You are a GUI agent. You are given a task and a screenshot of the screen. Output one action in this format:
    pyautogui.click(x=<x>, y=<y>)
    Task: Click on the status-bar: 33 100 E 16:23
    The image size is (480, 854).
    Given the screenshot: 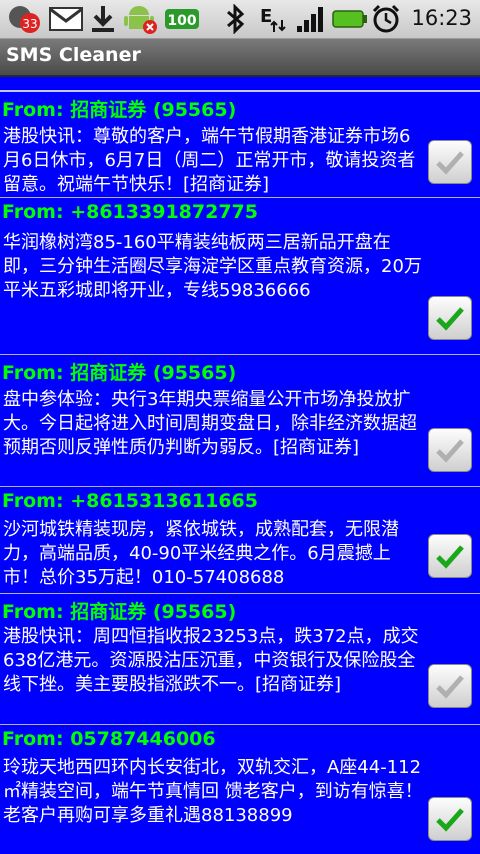 What is the action you would take?
    pyautogui.click(x=240, y=19)
    